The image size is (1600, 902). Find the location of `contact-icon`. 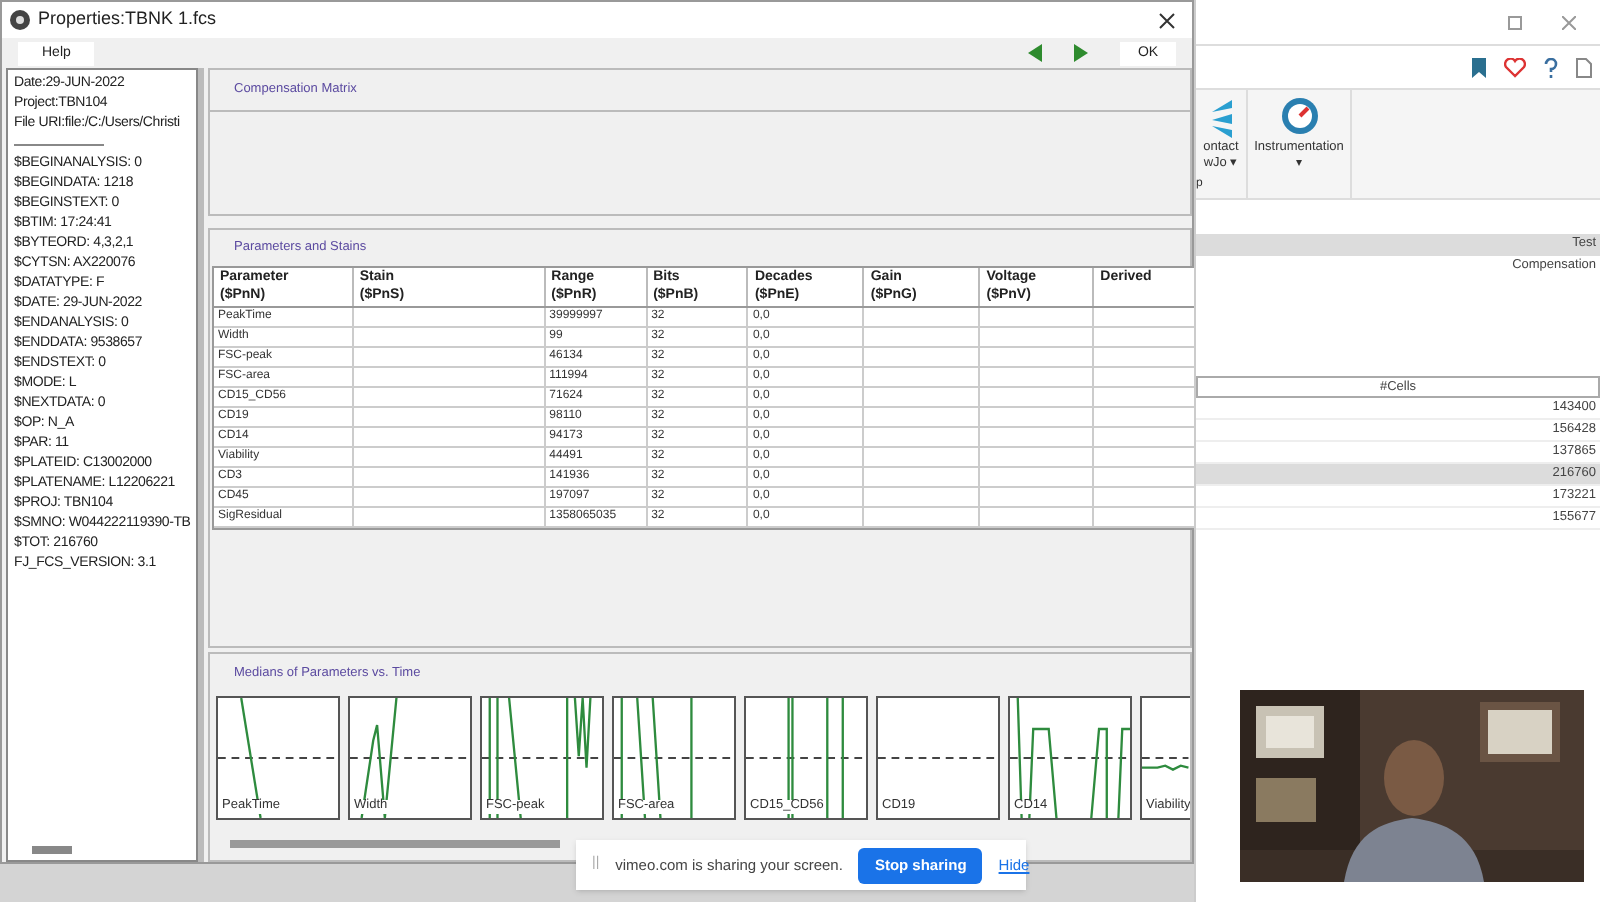

contact-icon is located at coordinates (1221, 118).